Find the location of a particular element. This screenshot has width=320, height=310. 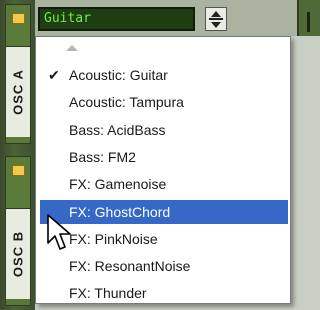

stepper-divider is located at coordinates (216, 19).